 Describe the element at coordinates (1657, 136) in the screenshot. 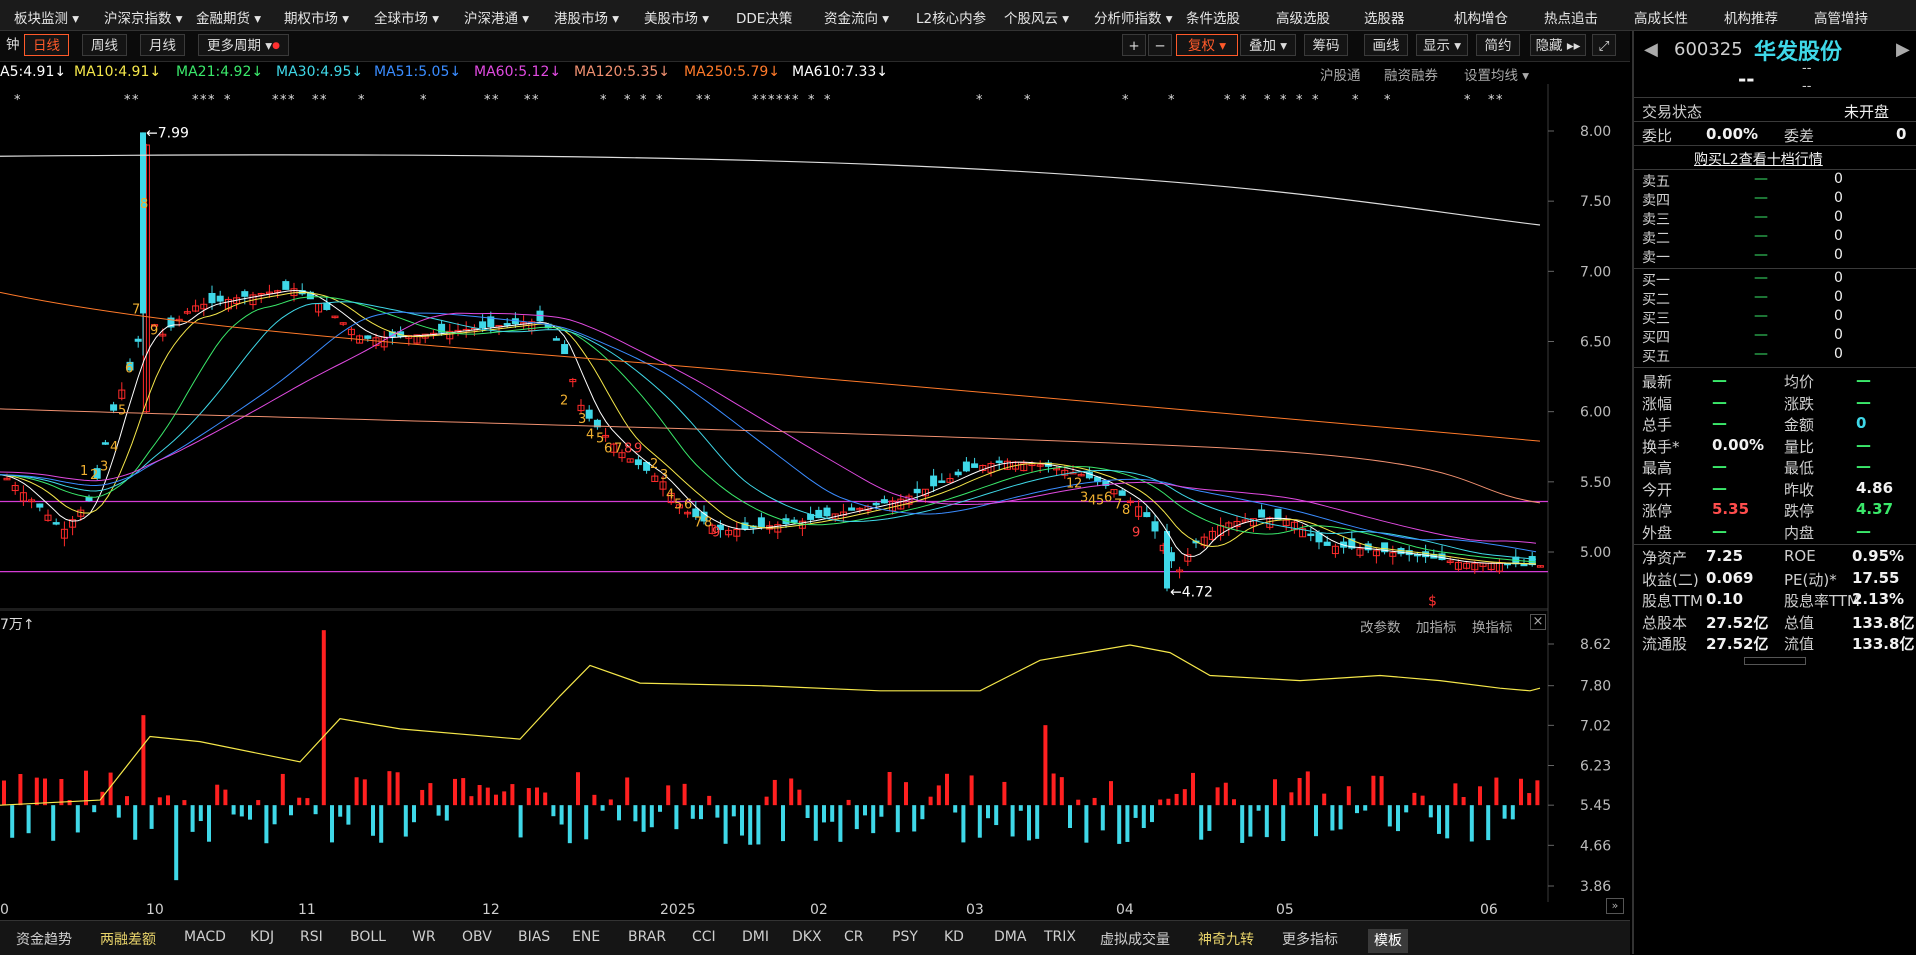

I see `weibi-label: 委比` at that location.